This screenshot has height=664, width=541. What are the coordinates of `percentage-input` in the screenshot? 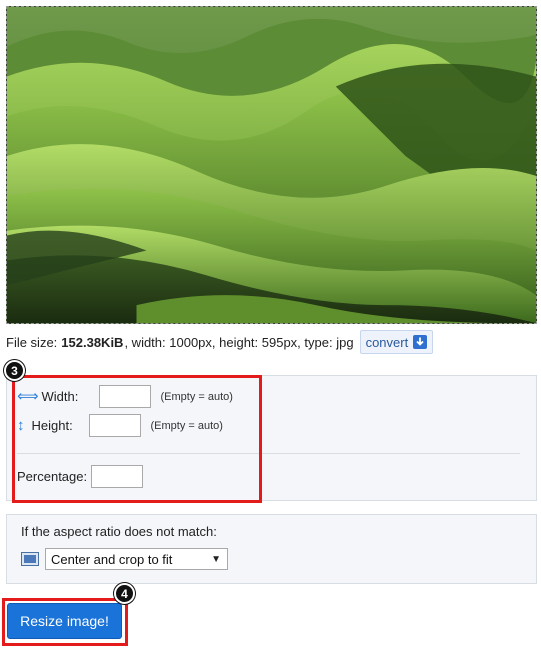 It's located at (117, 476).